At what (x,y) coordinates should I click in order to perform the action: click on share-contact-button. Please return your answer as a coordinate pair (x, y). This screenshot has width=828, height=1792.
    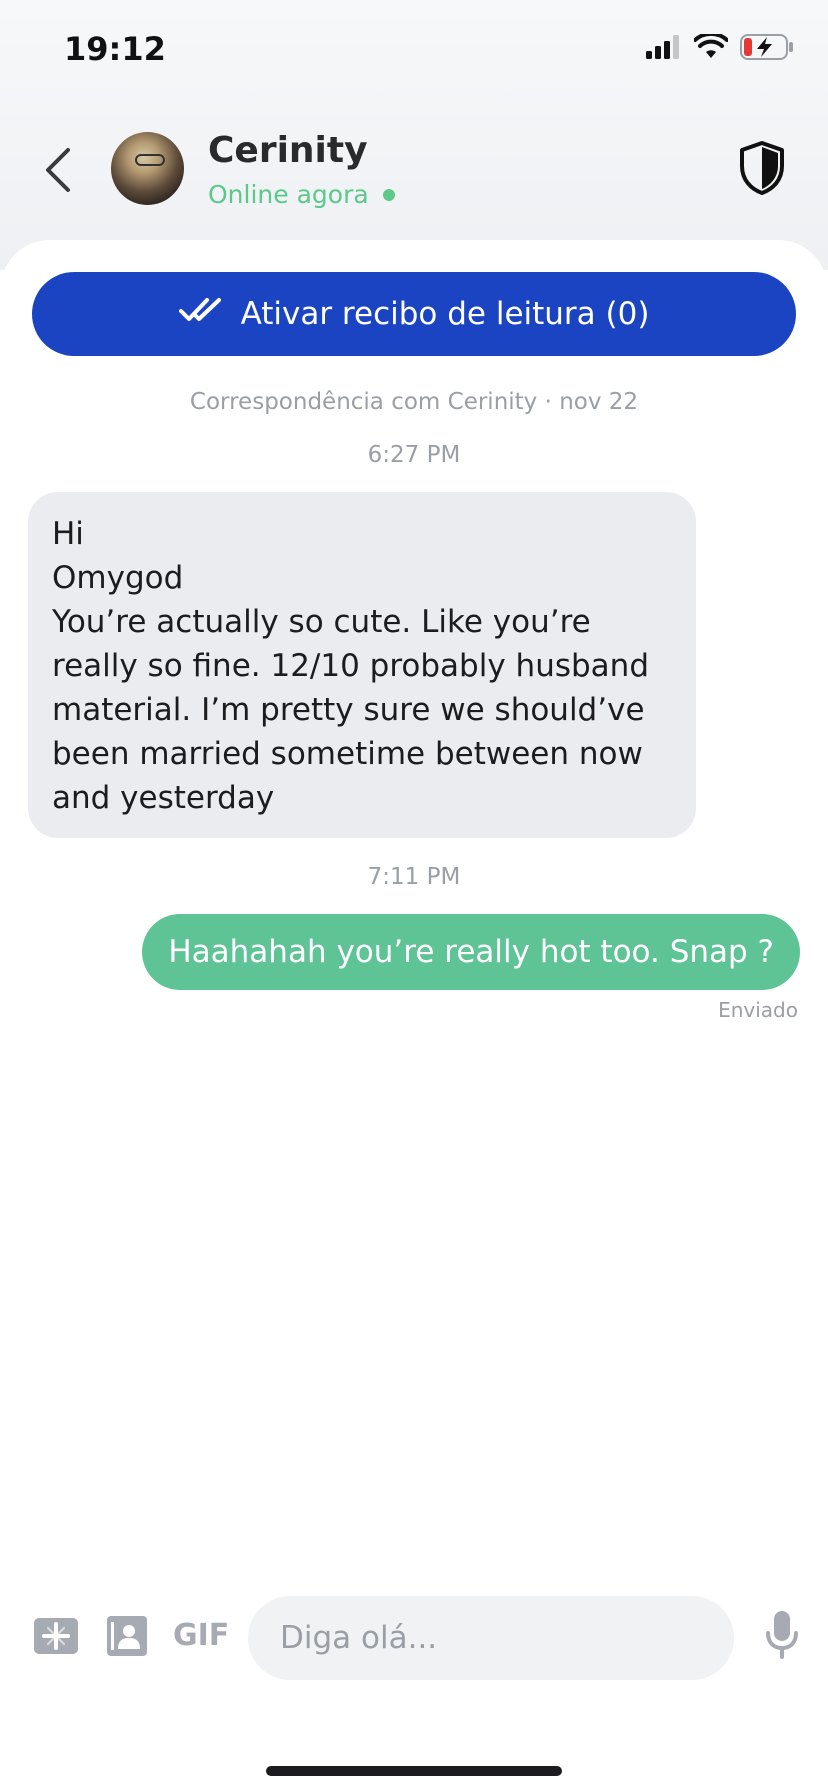
    Looking at the image, I should click on (127, 1638).